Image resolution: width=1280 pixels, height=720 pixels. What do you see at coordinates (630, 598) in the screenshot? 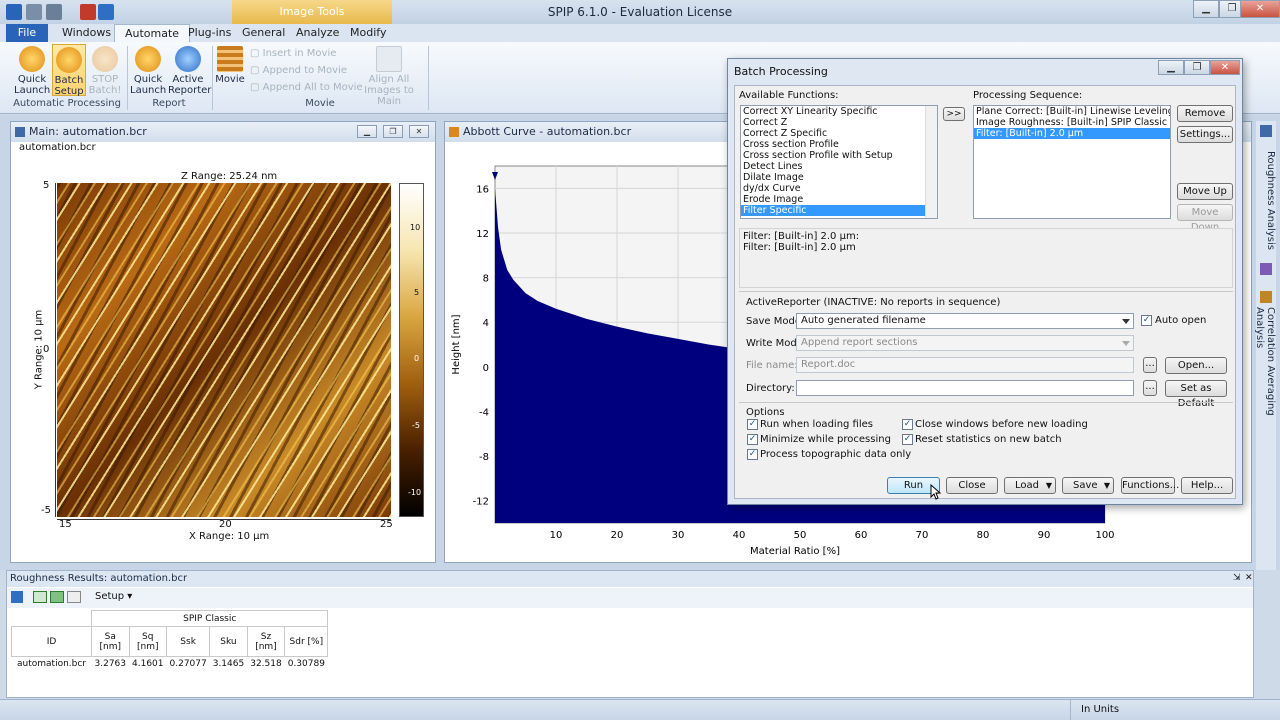
I see `panel-toolbar: Setup ▾` at bounding box center [630, 598].